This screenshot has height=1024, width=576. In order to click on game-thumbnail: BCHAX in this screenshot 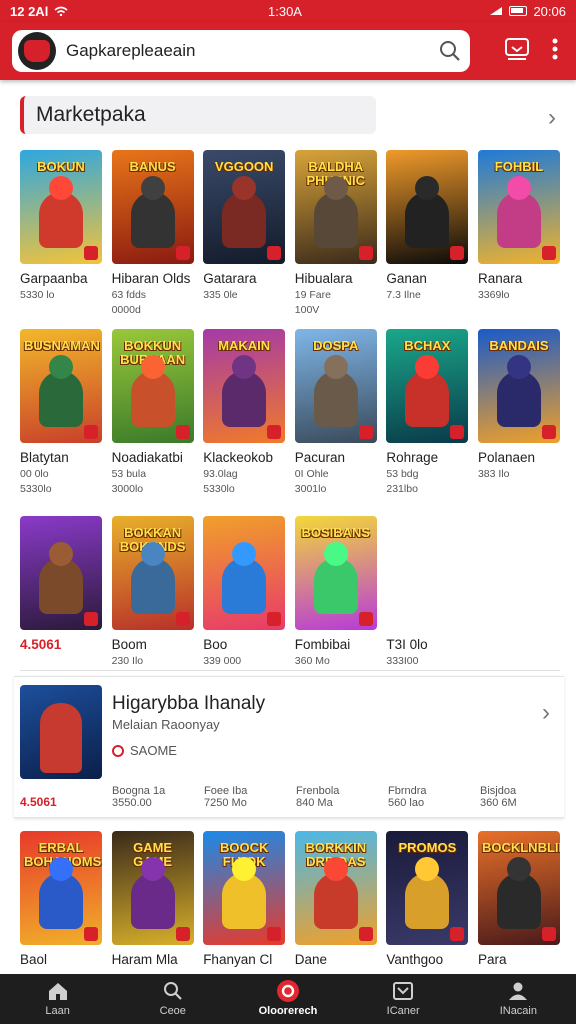, I will do `click(427, 386)`.